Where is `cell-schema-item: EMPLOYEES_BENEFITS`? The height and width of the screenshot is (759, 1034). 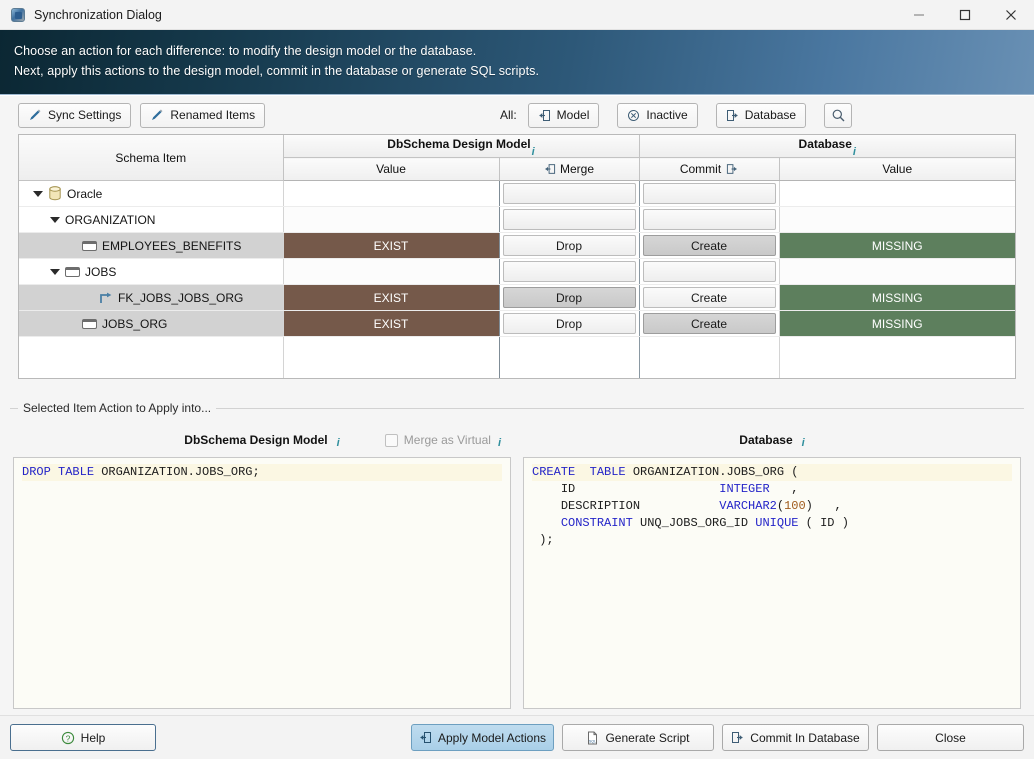
cell-schema-item: EMPLOYEES_BENEFITS is located at coordinates (151, 245).